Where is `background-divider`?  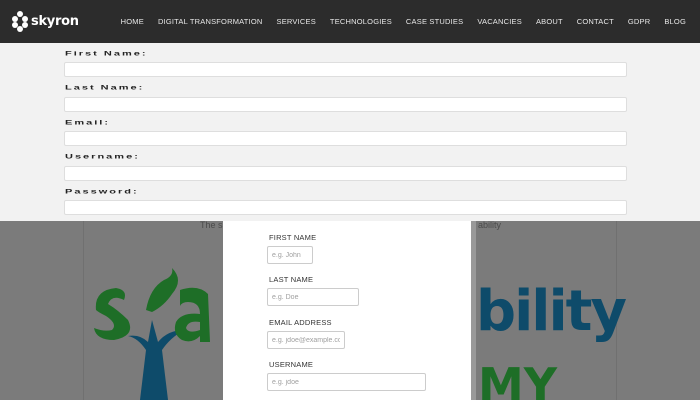 background-divider is located at coordinates (83, 310).